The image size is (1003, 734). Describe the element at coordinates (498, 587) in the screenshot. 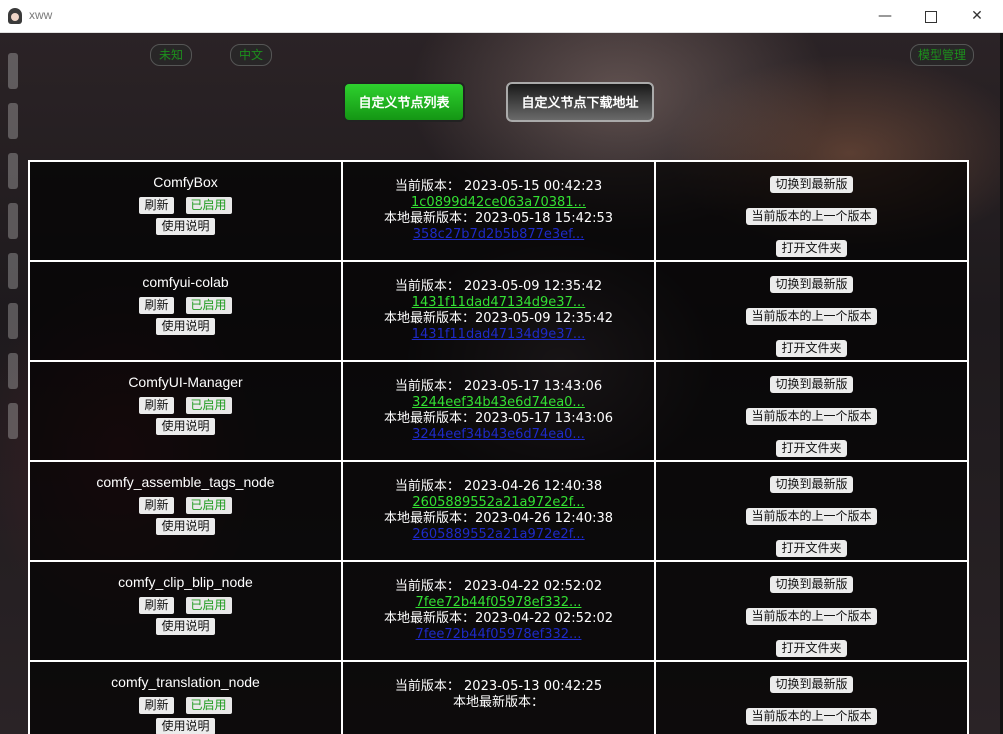

I see `current-version-line: 当前版本： 2023-04-22 02:52:02` at that location.